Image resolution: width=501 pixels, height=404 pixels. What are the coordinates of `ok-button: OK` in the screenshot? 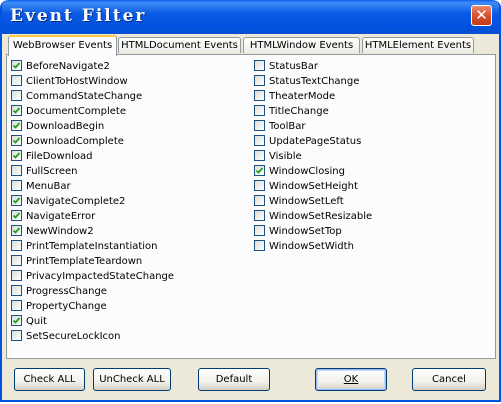 It's located at (351, 379).